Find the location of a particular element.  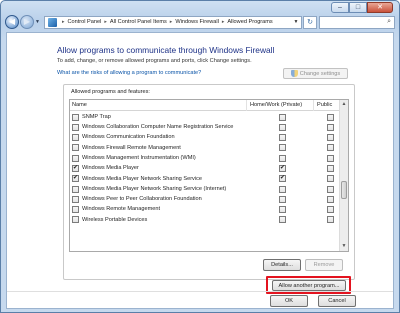

program-name: Windows Firewall Remote Management is located at coordinates (131, 147).